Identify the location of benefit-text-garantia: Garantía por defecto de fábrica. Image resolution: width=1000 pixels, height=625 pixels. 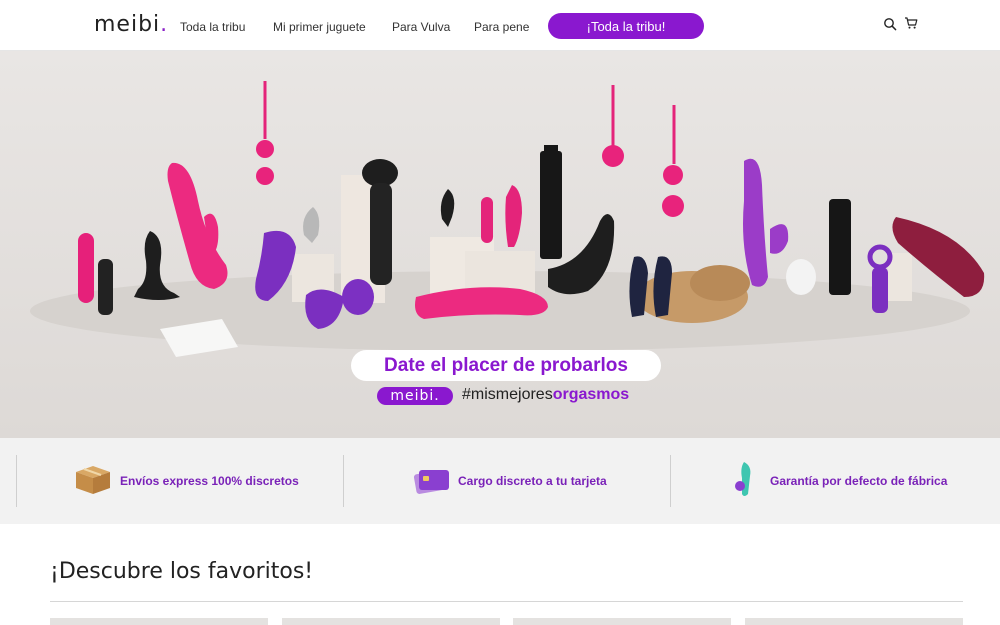
(859, 481).